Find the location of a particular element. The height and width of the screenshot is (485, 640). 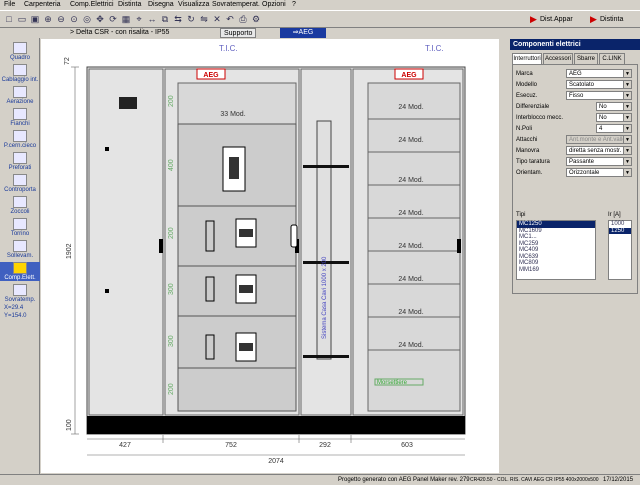

counterdoor-icon is located at coordinates (20, 180).